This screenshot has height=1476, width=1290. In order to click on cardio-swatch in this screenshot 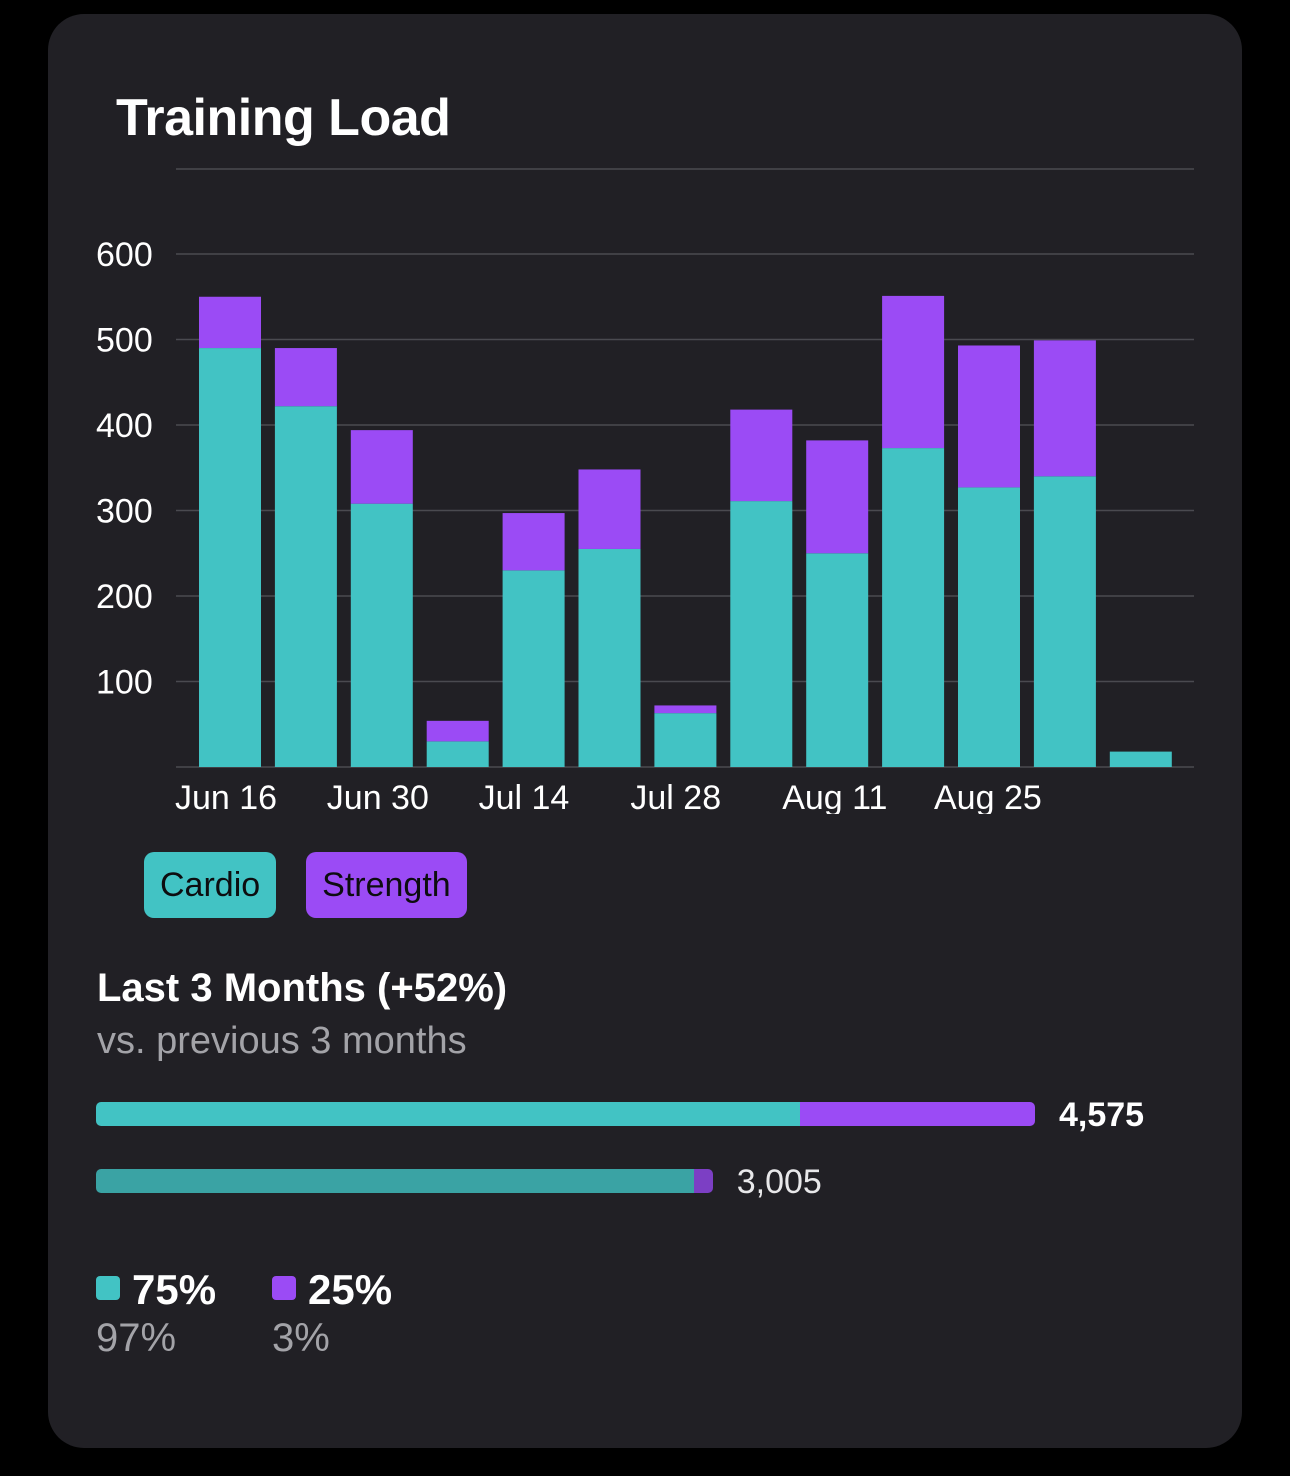, I will do `click(108, 1288)`.